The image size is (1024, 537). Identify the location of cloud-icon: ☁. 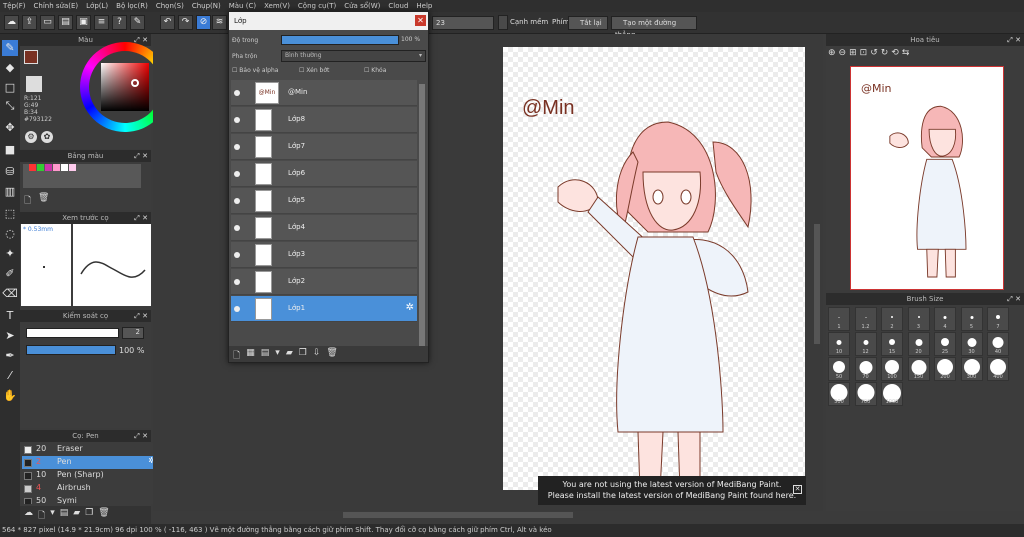
(11, 22).